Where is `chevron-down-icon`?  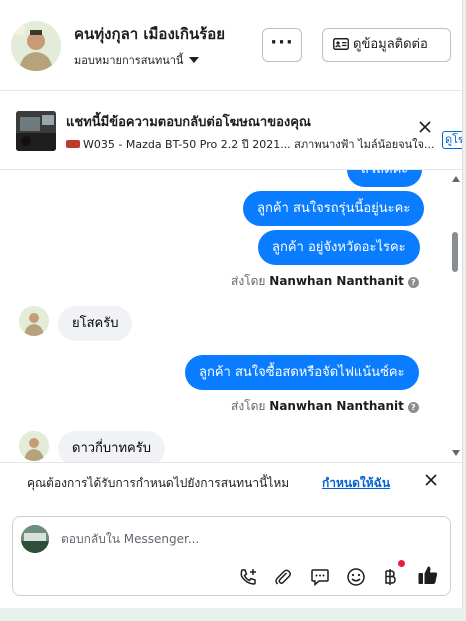 chevron-down-icon is located at coordinates (194, 60).